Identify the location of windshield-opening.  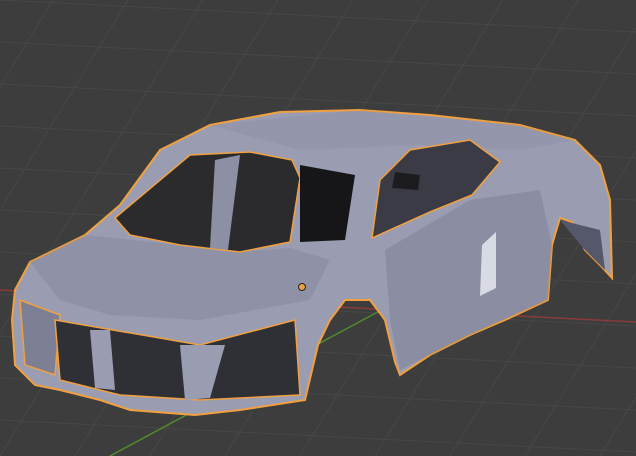
(207, 202).